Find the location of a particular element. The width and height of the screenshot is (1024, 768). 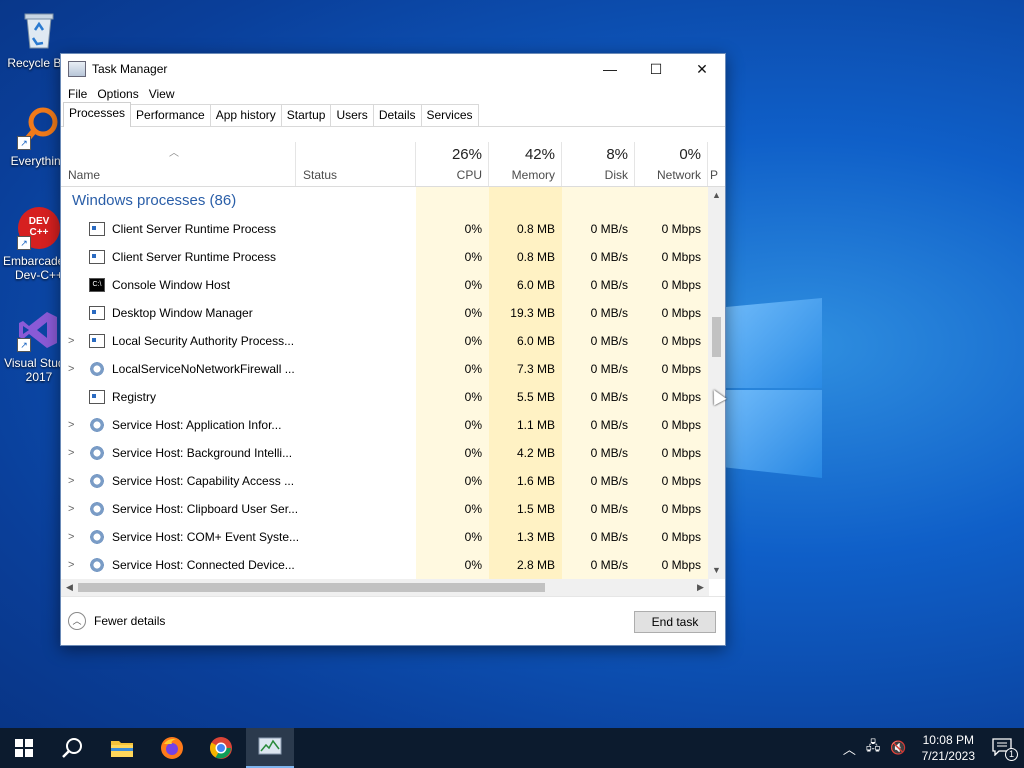

column-header-memory: 42% Memory is located at coordinates (525, 164).